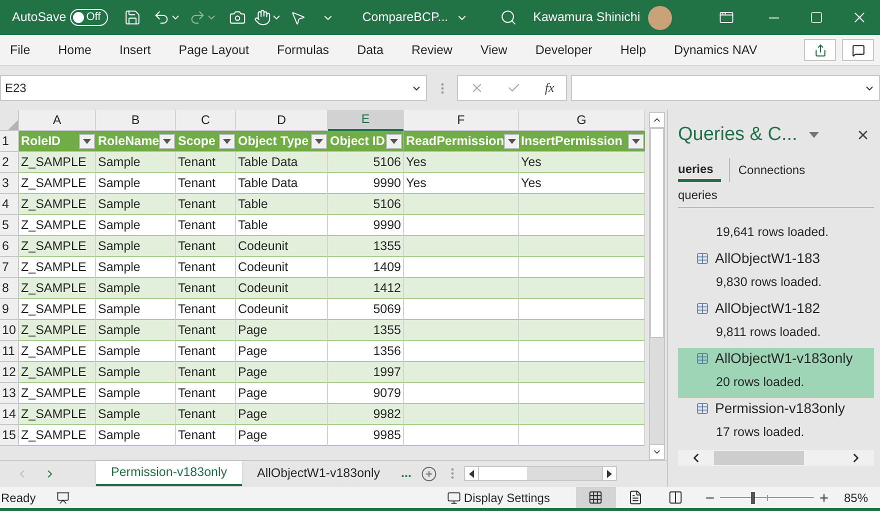  Describe the element at coordinates (769, 283) in the screenshot. I see `query-status: 9,830 rows loaded.` at that location.